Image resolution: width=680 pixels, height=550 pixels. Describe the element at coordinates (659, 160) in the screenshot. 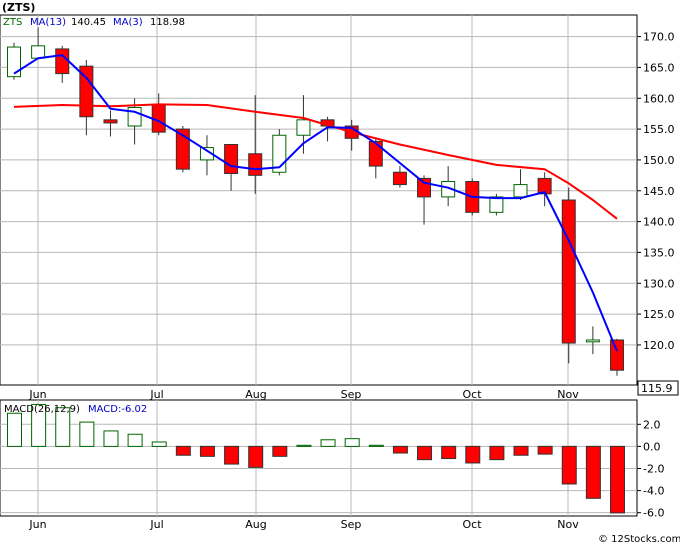

I see `price-y-tick-label: 150.0` at that location.